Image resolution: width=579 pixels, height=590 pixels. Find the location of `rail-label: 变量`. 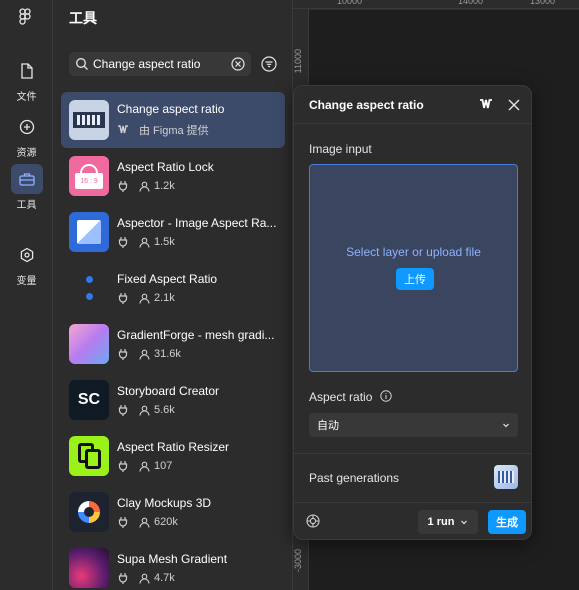

rail-label: 变量 is located at coordinates (26, 281).